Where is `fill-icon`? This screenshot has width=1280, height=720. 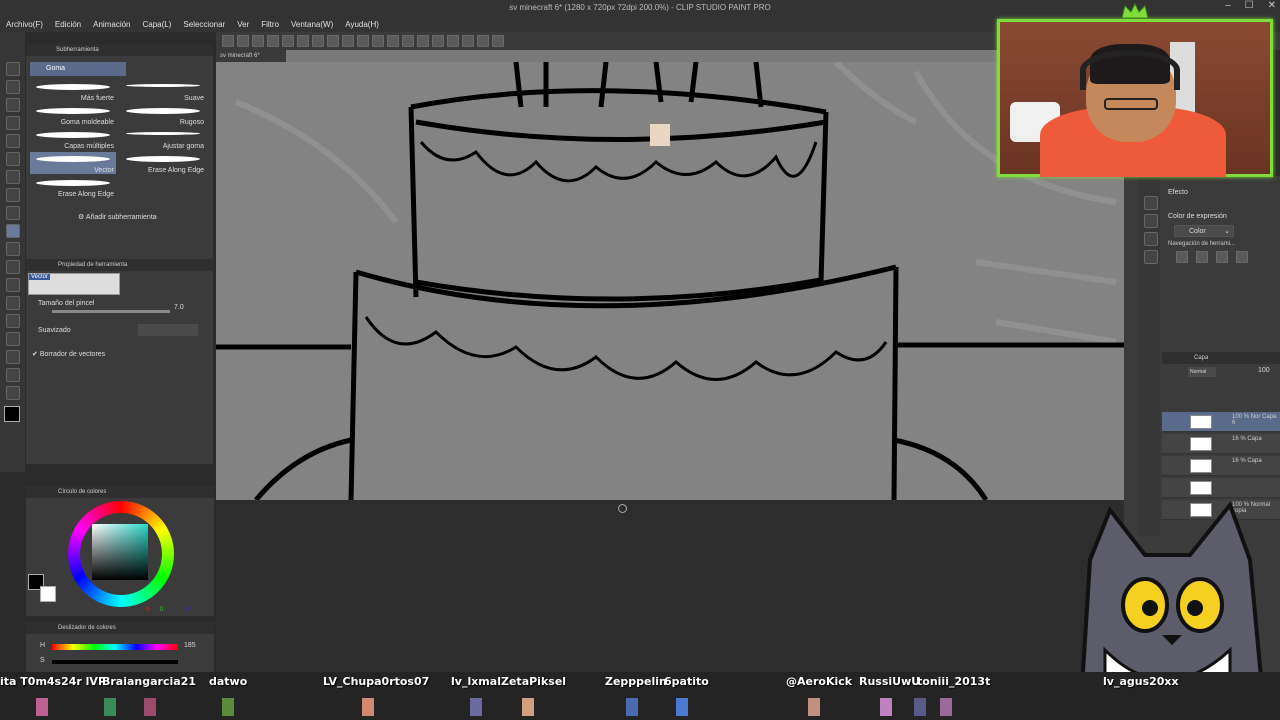
fill-icon is located at coordinates (363, 41).